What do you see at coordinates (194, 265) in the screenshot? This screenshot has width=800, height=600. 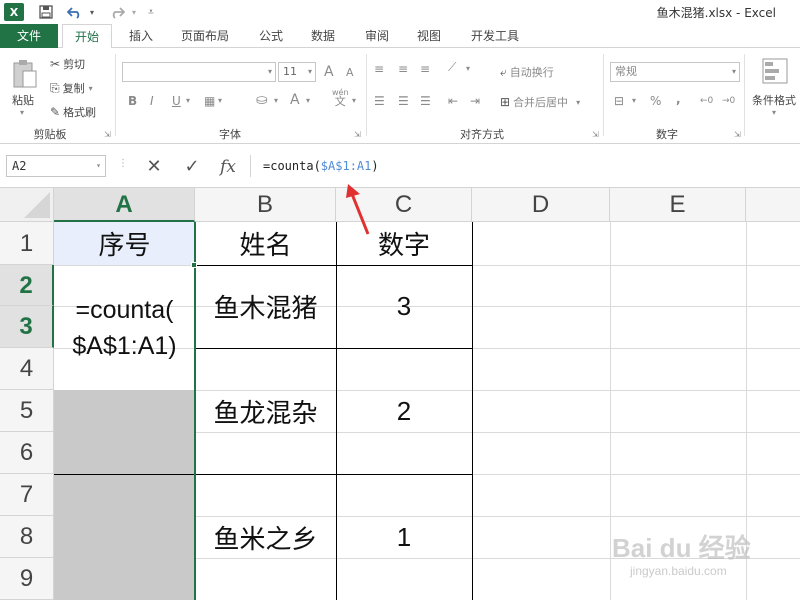 I see `fill-handle` at bounding box center [194, 265].